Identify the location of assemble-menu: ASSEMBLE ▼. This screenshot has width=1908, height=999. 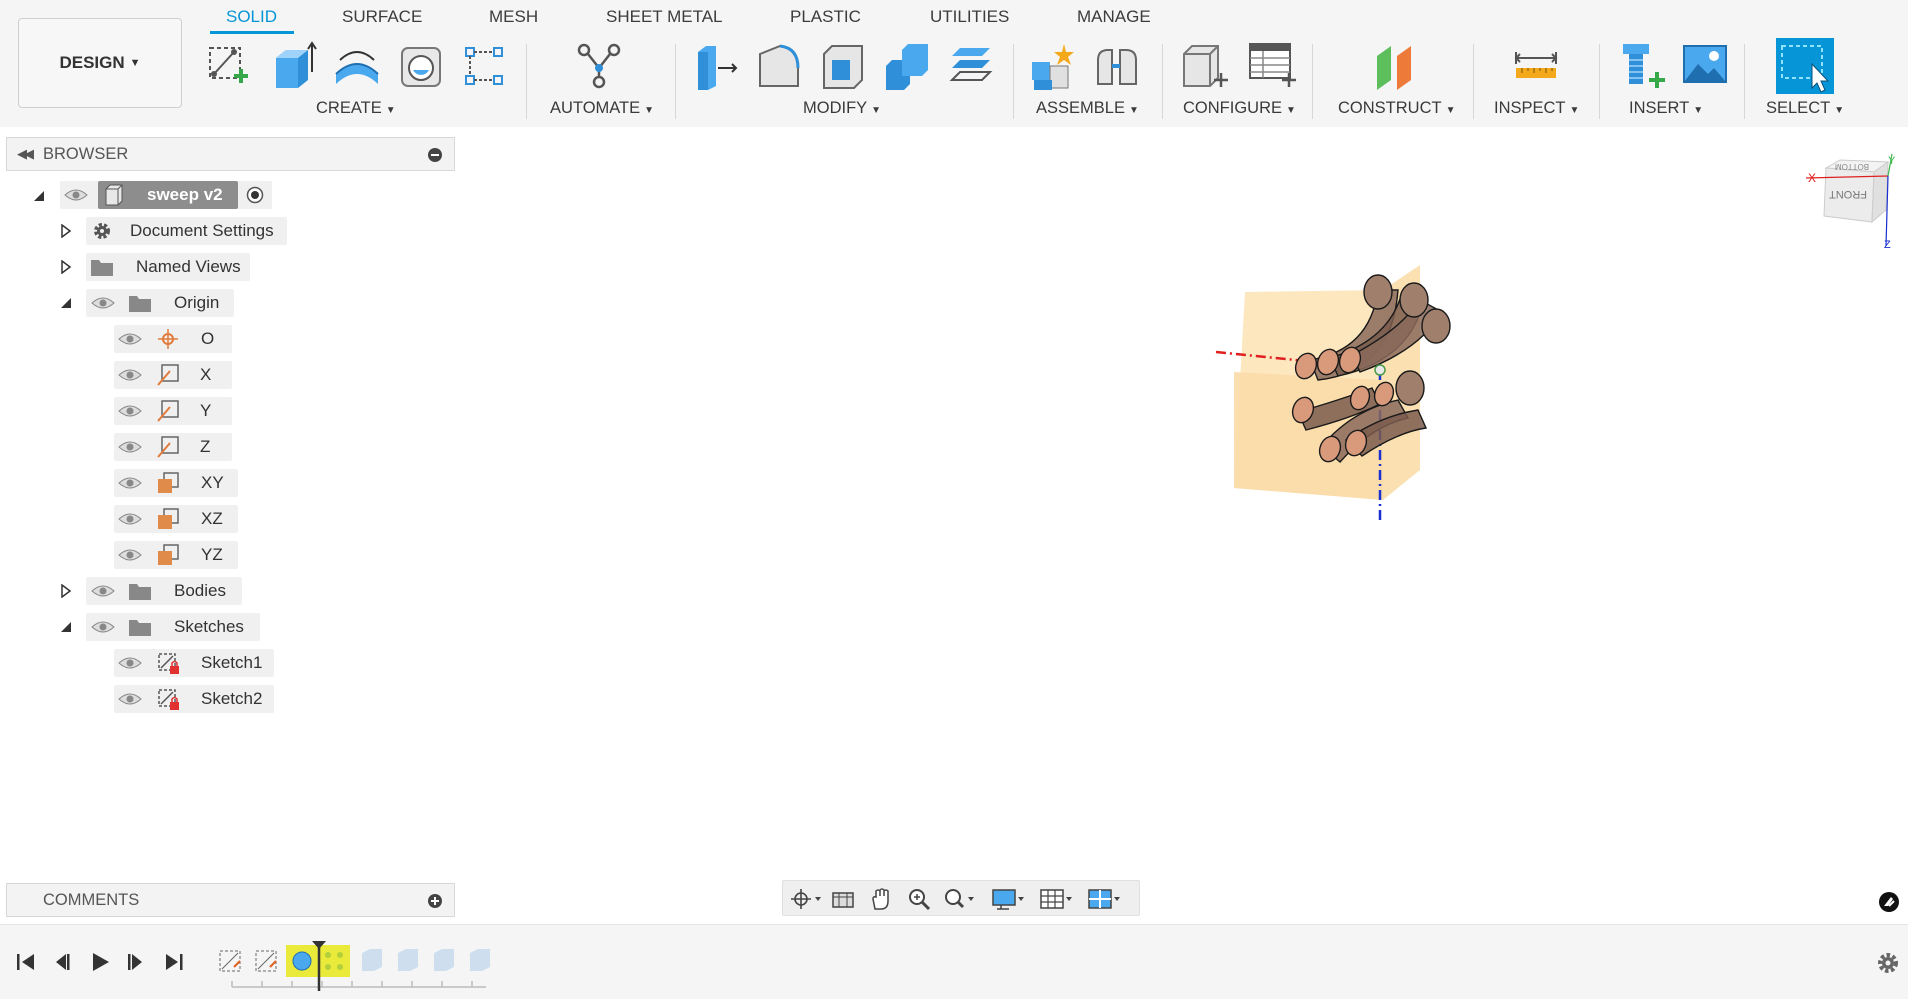
(1087, 108).